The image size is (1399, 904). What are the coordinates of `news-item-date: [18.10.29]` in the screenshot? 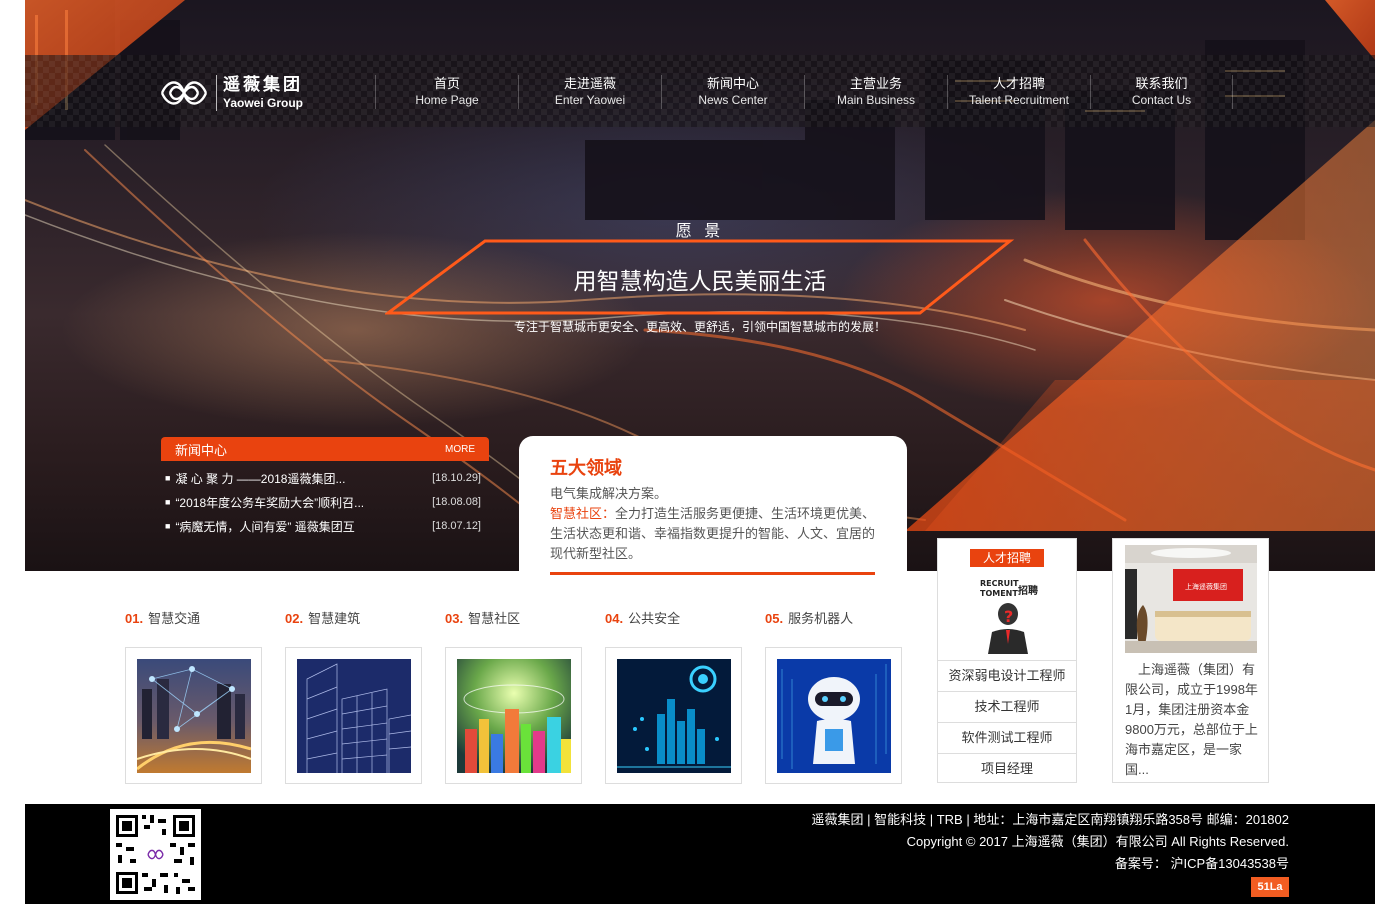 It's located at (456, 478).